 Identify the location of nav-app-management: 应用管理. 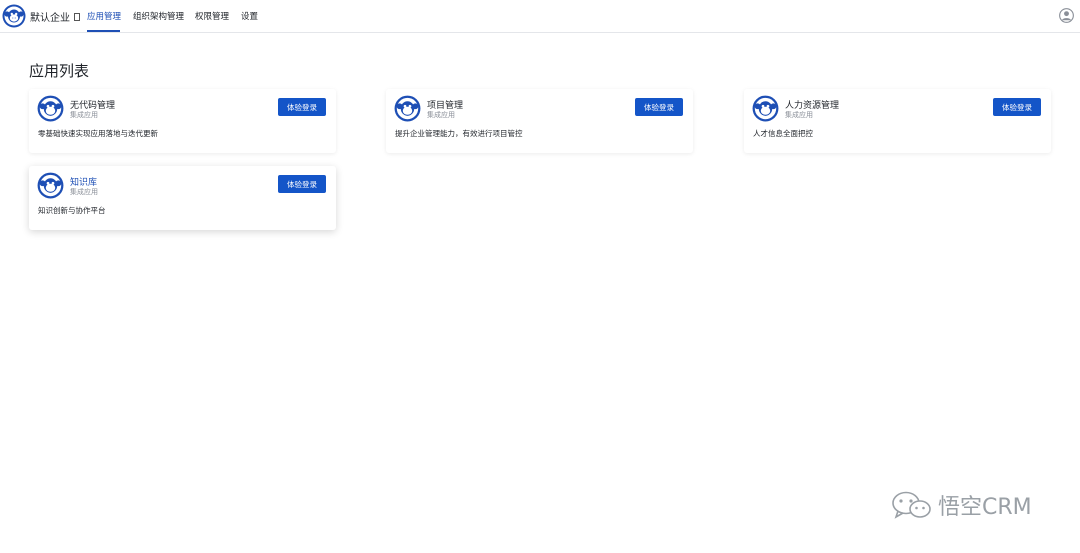
(104, 16).